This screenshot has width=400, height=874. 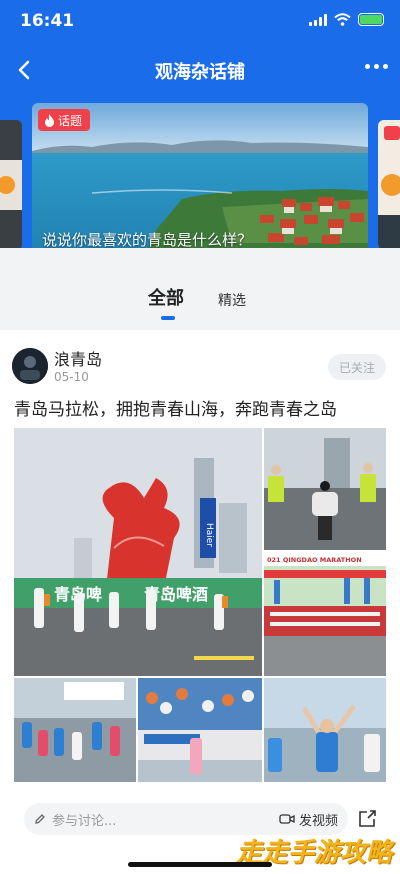 I want to click on status-time: 16:41, so click(x=47, y=21).